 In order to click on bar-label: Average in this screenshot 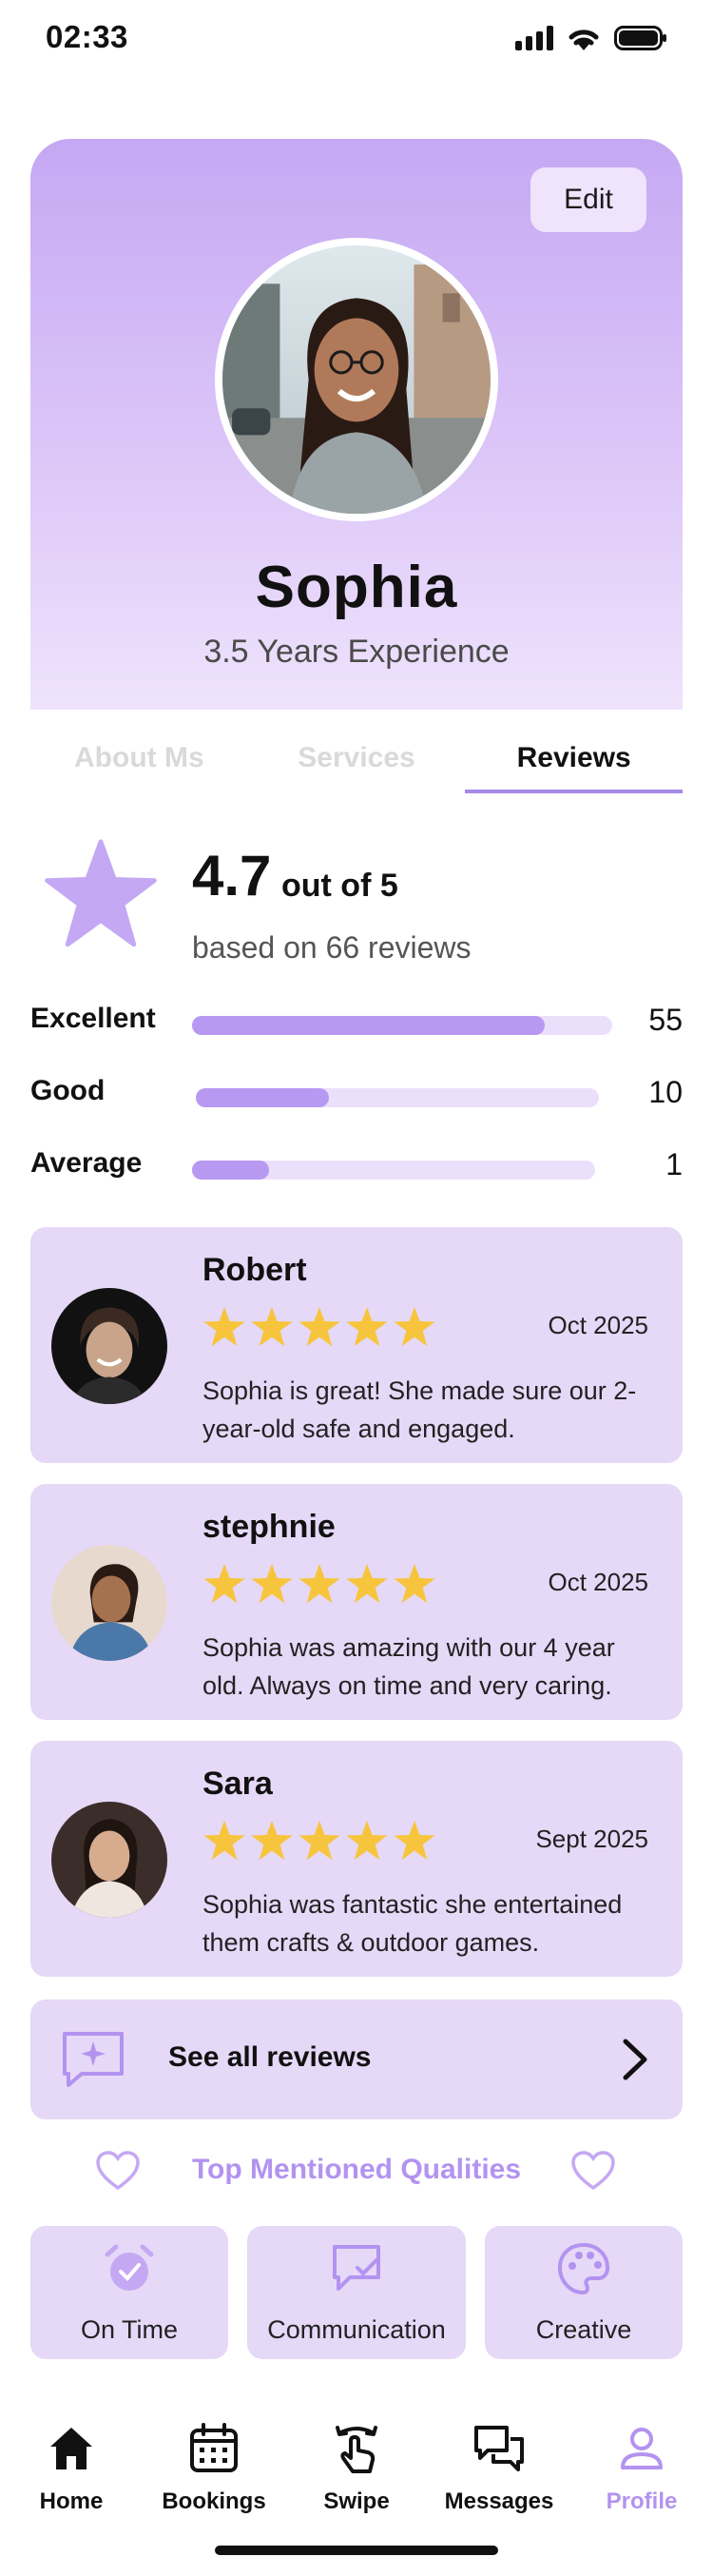, I will do `click(86, 1163)`.